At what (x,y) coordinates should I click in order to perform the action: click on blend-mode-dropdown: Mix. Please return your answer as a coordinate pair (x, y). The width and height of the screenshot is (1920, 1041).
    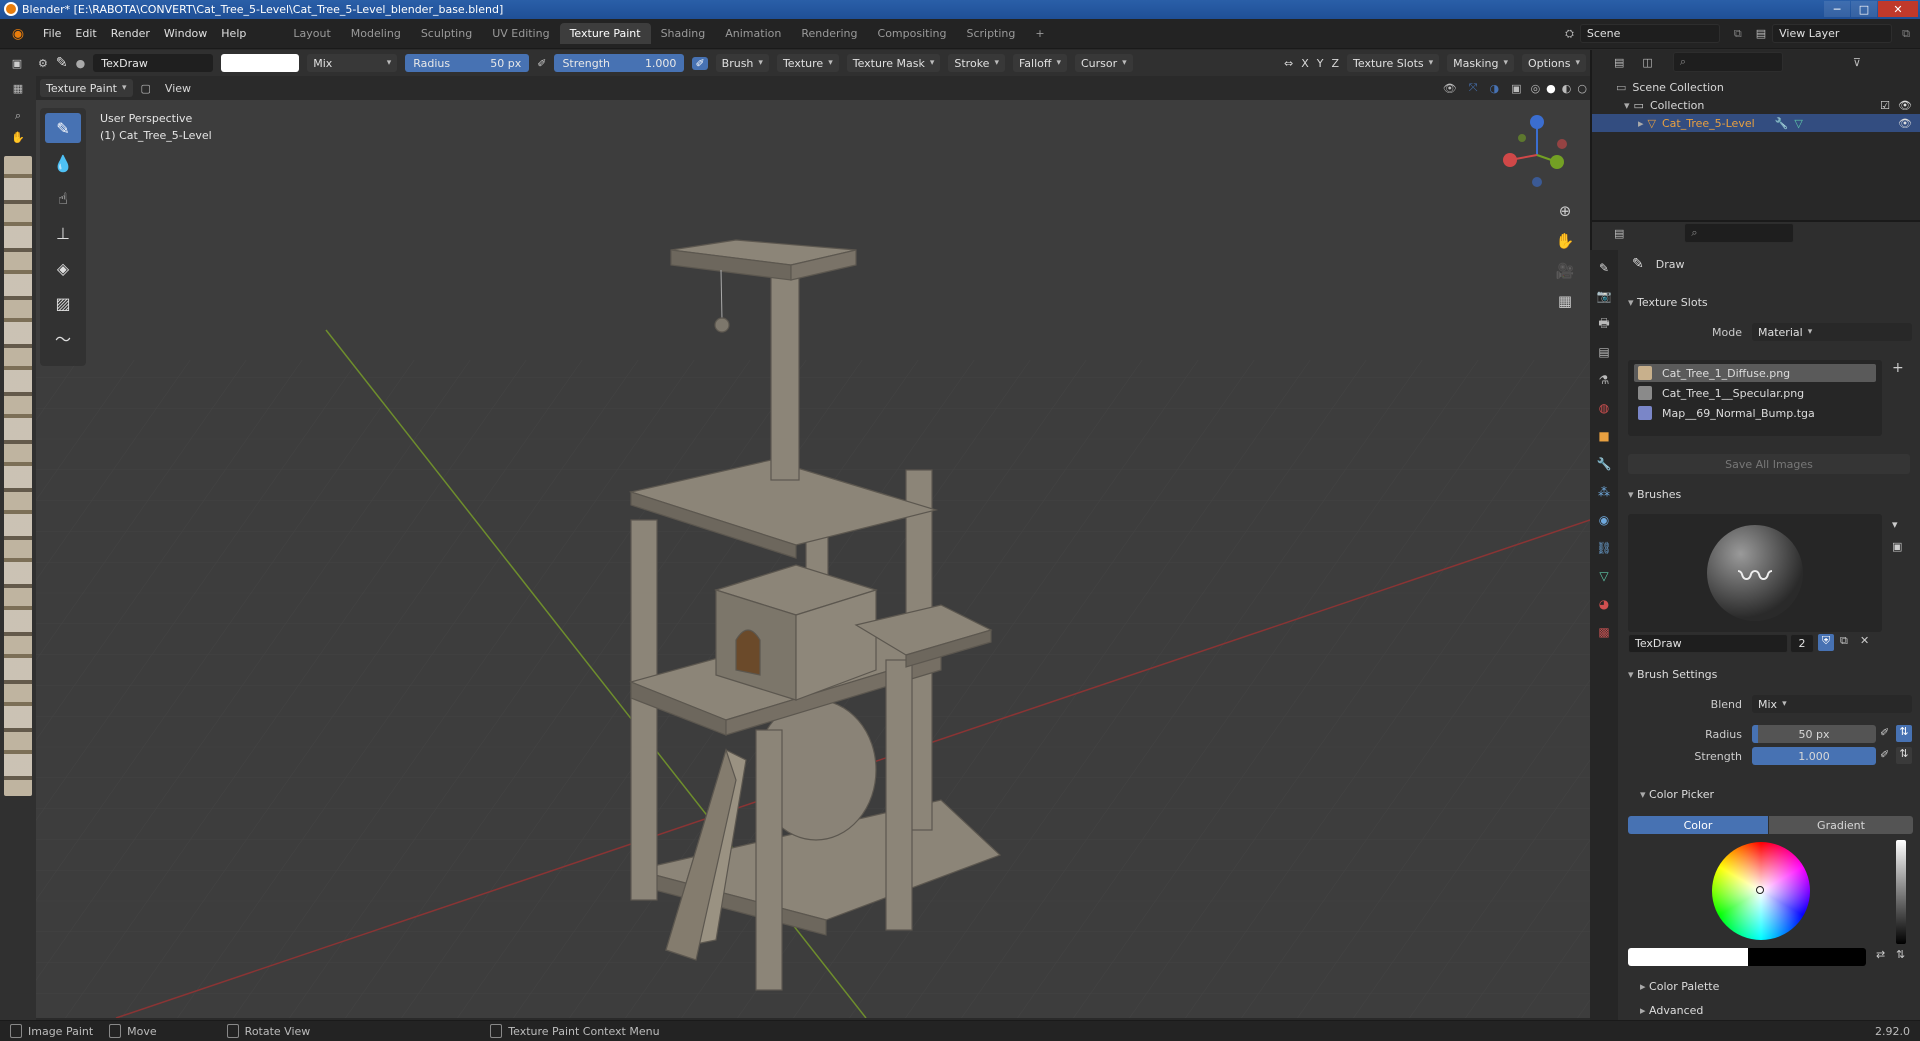
    Looking at the image, I should click on (352, 63).